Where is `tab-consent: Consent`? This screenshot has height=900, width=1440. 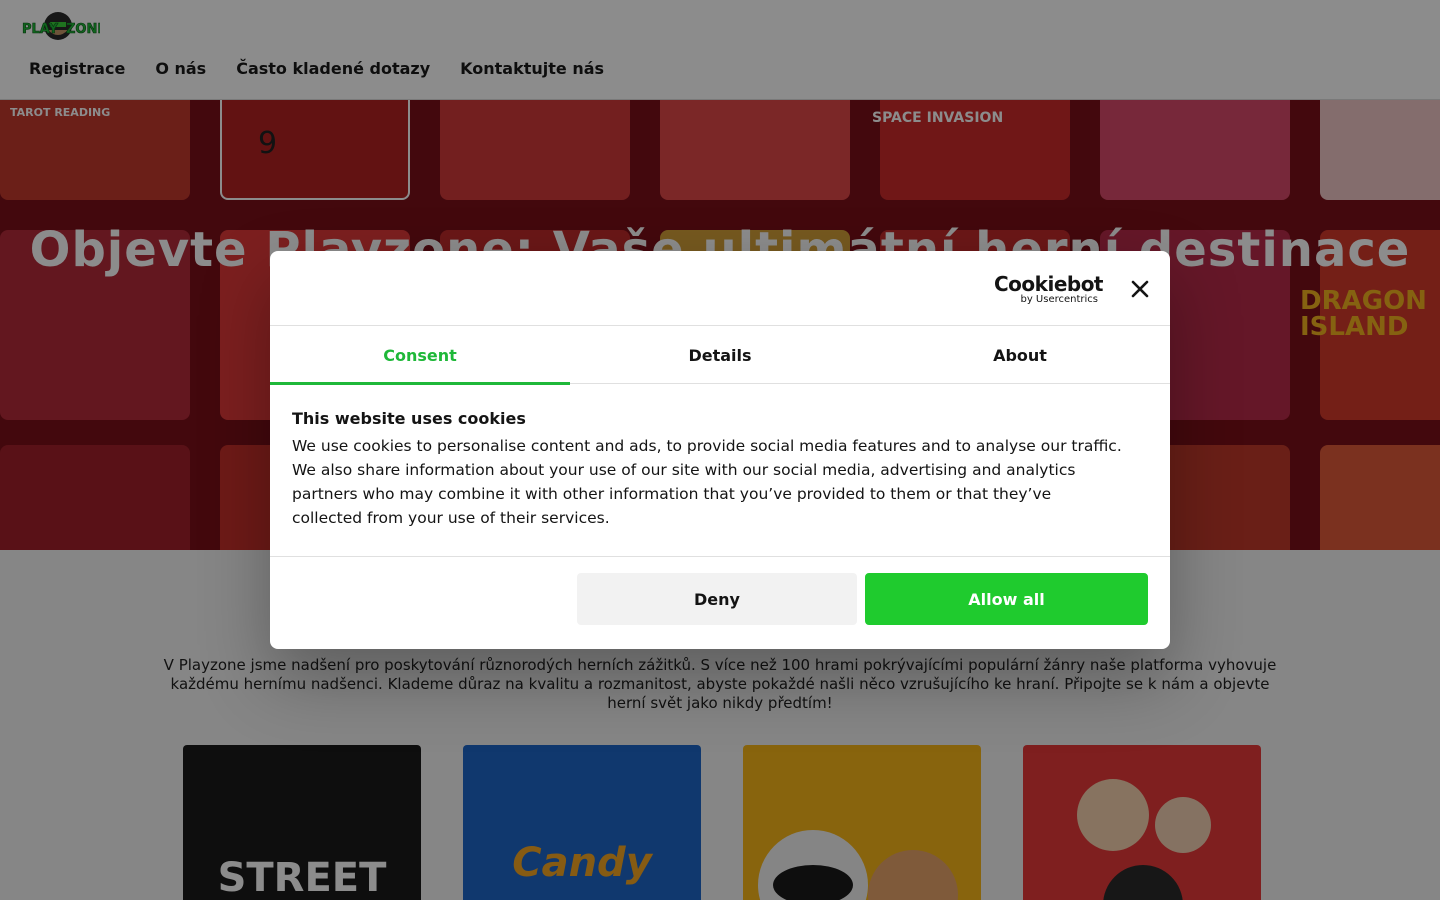
tab-consent: Consent is located at coordinates (420, 355).